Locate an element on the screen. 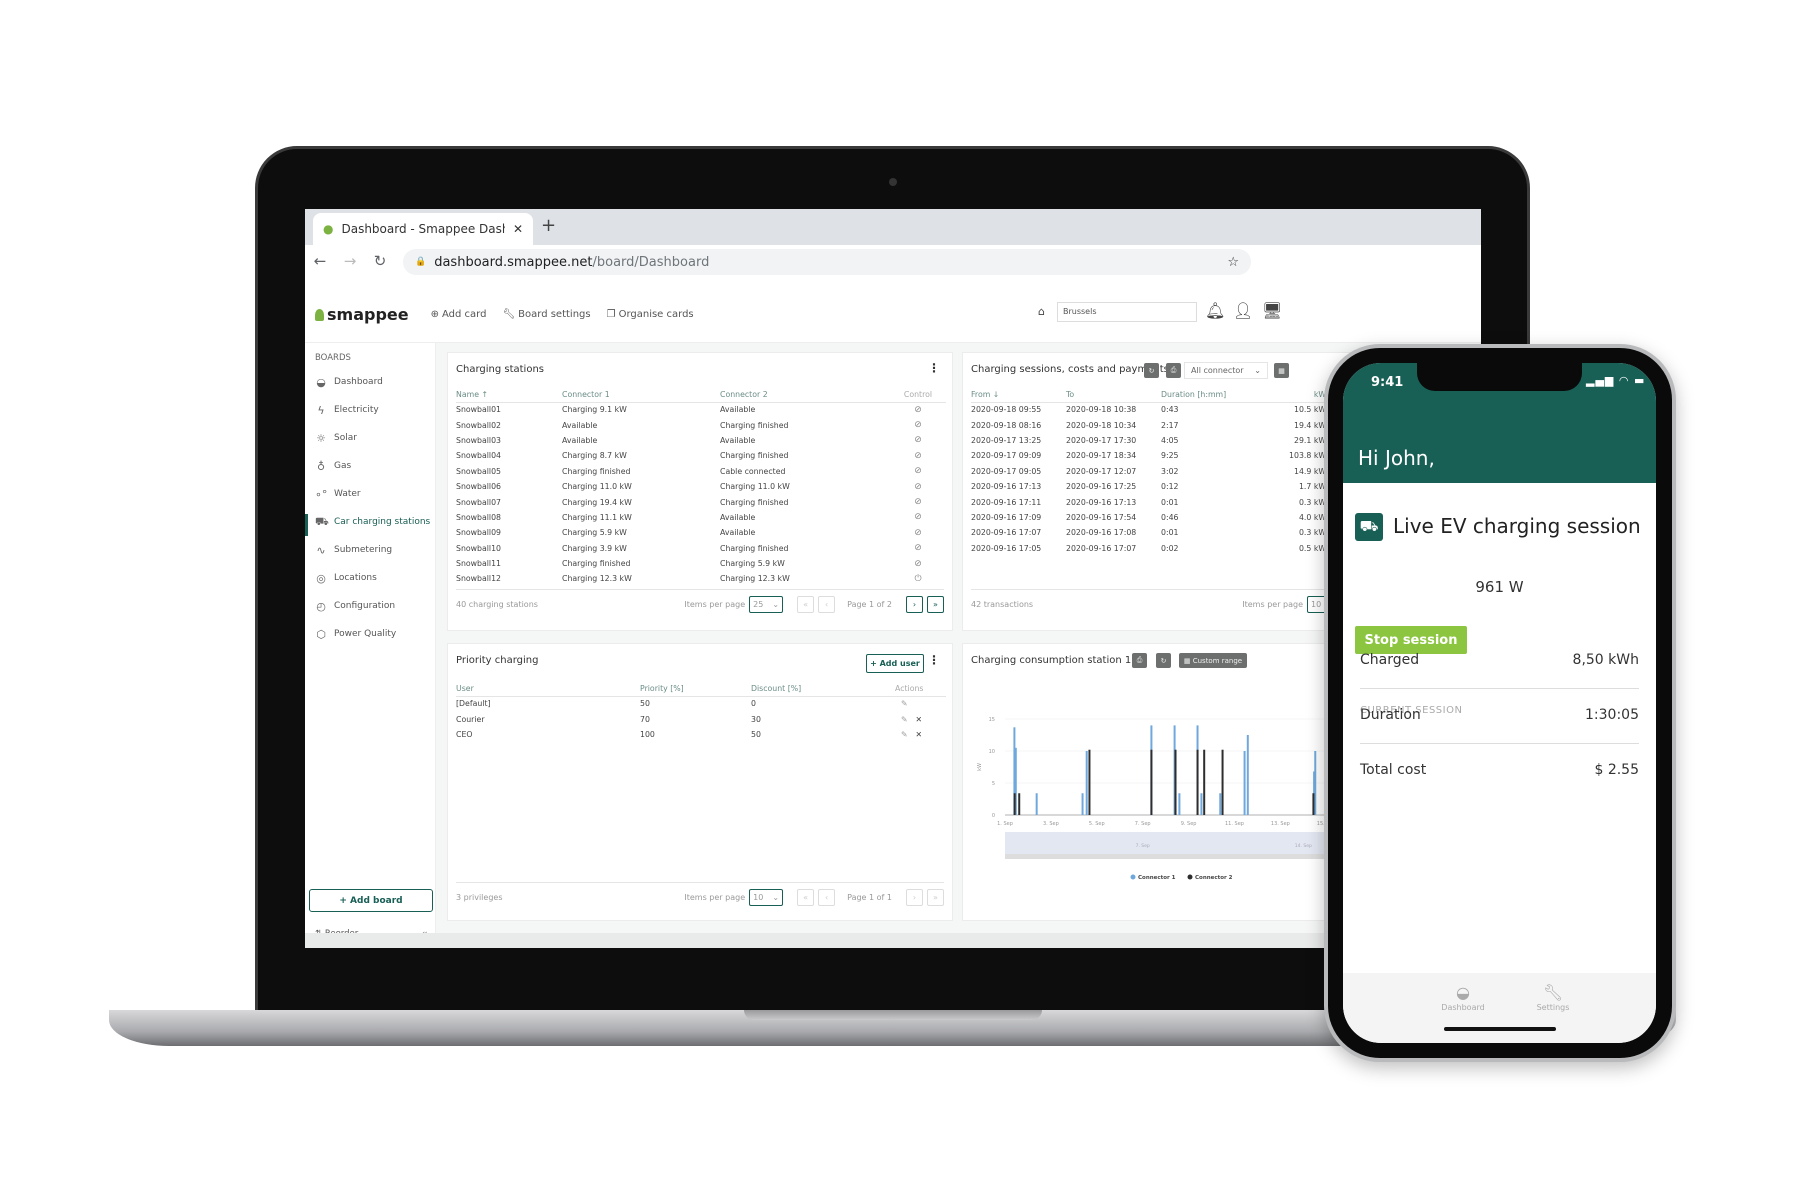  tab-settings: 🔧︎ Settings is located at coordinates (1553, 997).